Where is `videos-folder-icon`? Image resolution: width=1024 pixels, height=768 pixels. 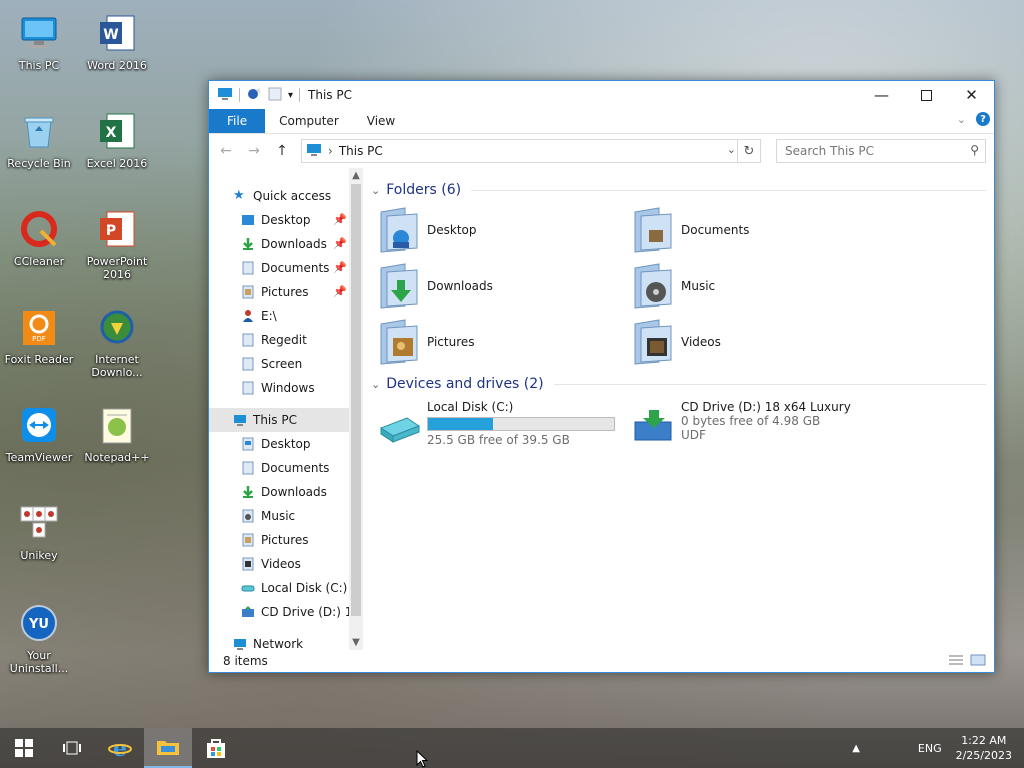 videos-folder-icon is located at coordinates (653, 342).